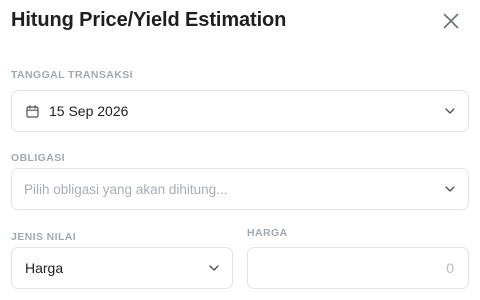  Describe the element at coordinates (89, 111) in the screenshot. I see `tanggal-transaksi-value: 15 Sep 2026` at that location.